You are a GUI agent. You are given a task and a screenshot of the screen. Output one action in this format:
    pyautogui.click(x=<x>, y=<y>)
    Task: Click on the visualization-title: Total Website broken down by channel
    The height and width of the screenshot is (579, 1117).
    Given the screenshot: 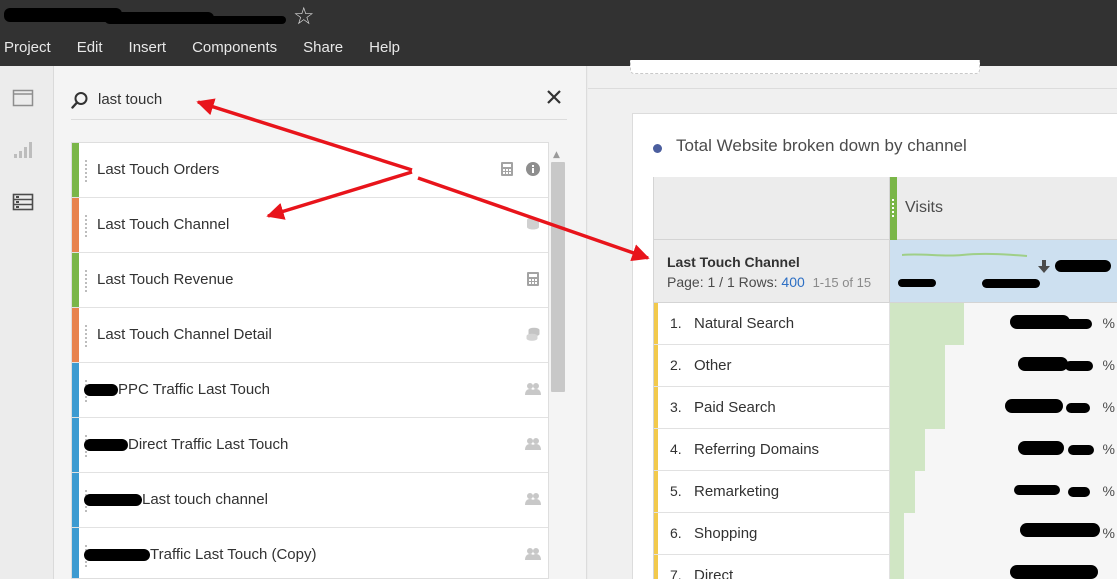 What is the action you would take?
    pyautogui.click(x=821, y=146)
    